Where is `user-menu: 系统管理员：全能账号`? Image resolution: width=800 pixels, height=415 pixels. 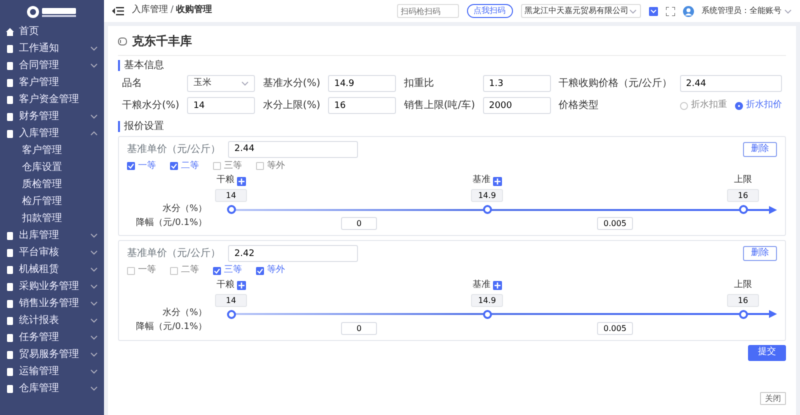 user-menu: 系统管理员：全能账号 is located at coordinates (747, 11).